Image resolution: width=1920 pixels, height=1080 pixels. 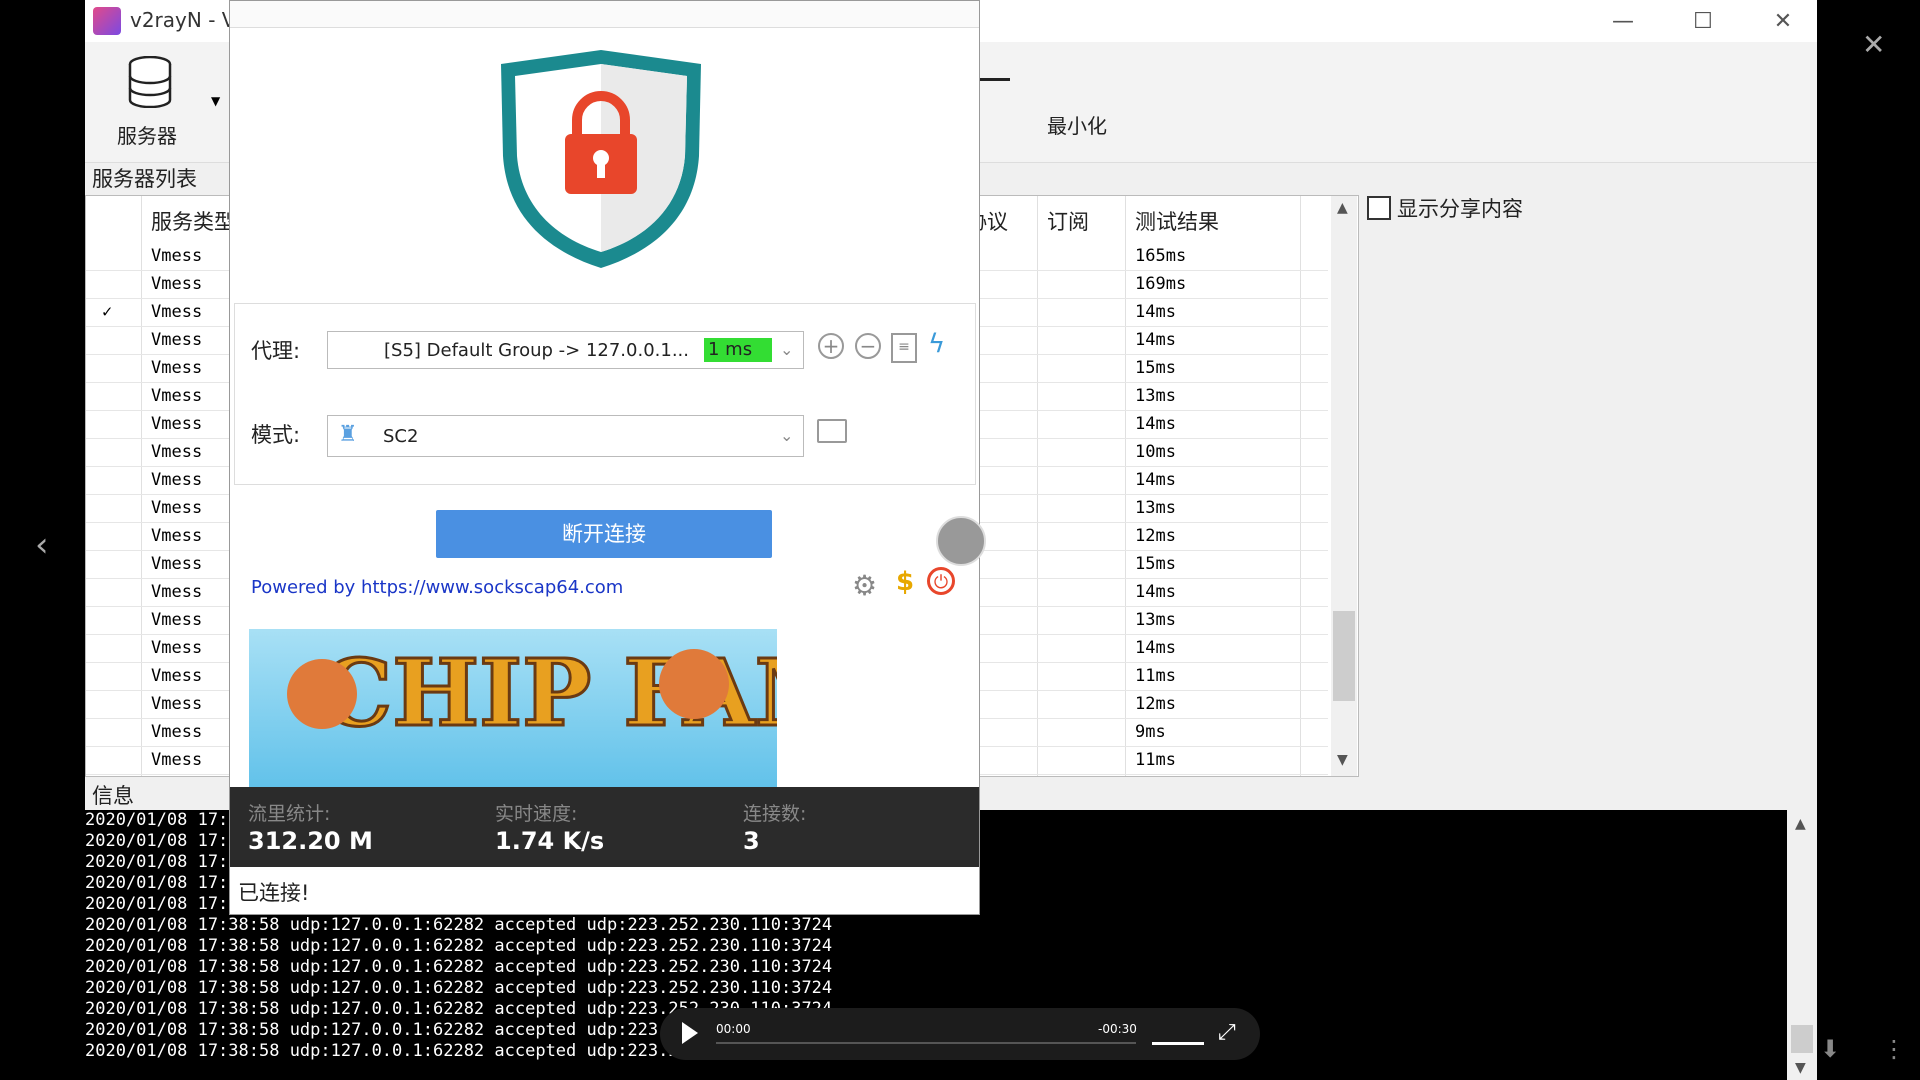 I want to click on maximize-button: ☐, so click(x=1703, y=21).